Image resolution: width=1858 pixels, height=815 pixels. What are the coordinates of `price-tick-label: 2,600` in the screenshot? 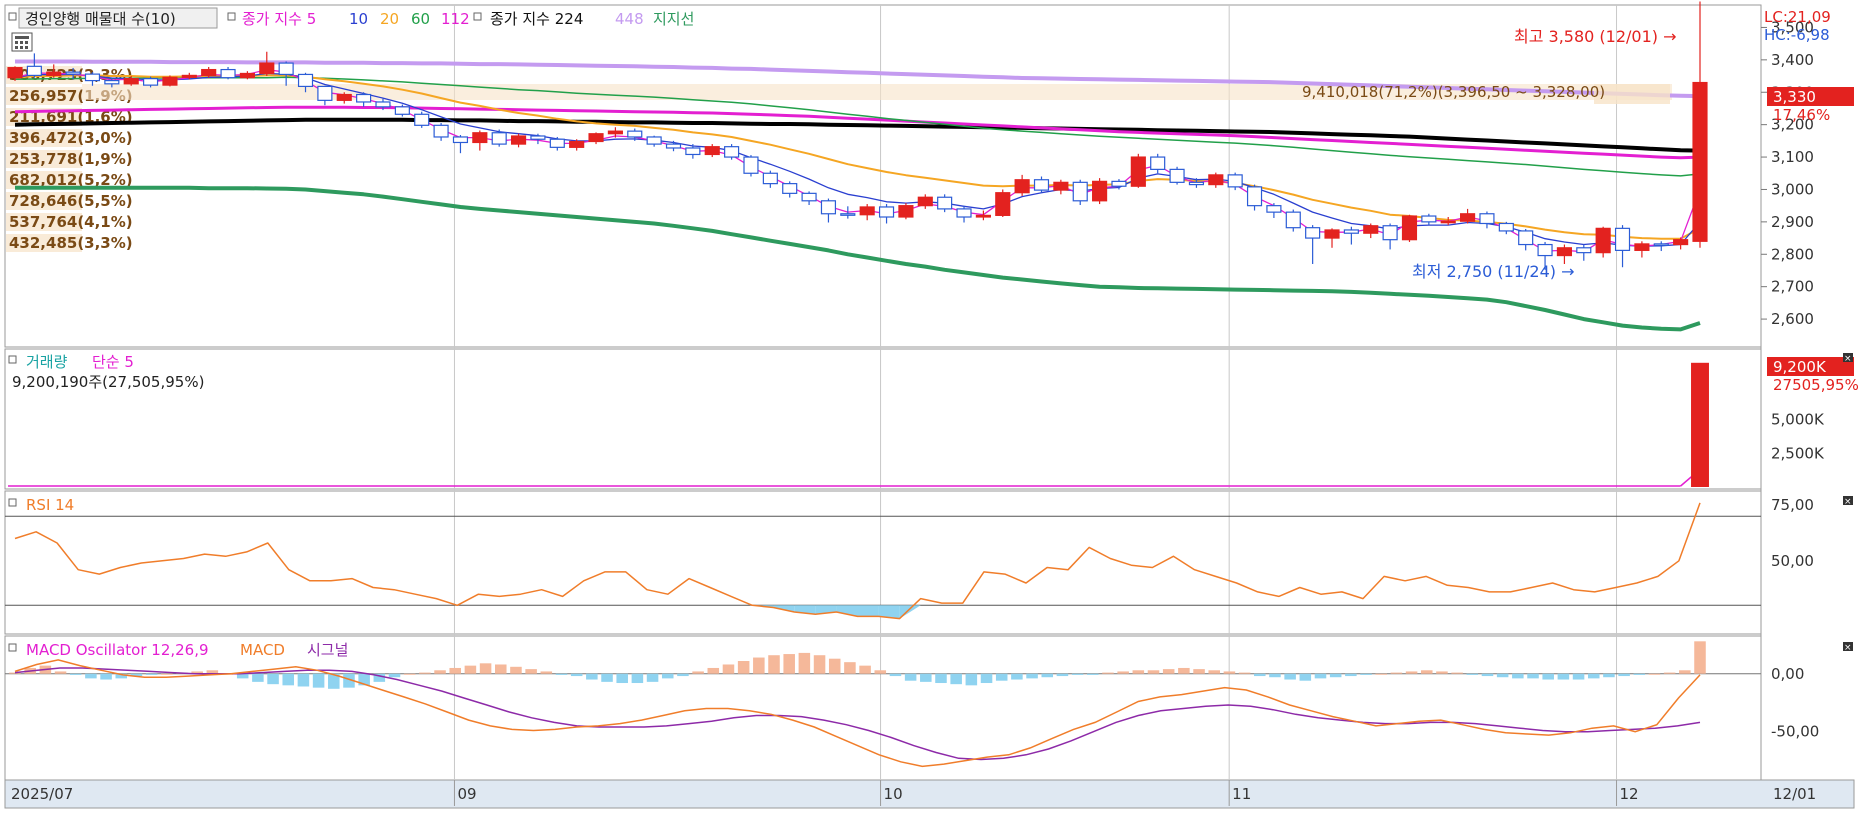 It's located at (1792, 319).